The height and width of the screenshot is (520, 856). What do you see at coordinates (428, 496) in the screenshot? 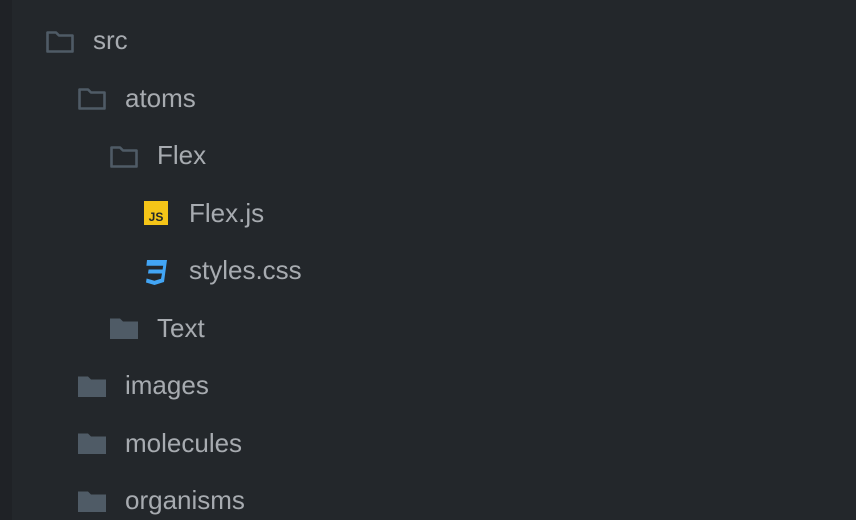
I see `tree-item-organisms: organisms` at bounding box center [428, 496].